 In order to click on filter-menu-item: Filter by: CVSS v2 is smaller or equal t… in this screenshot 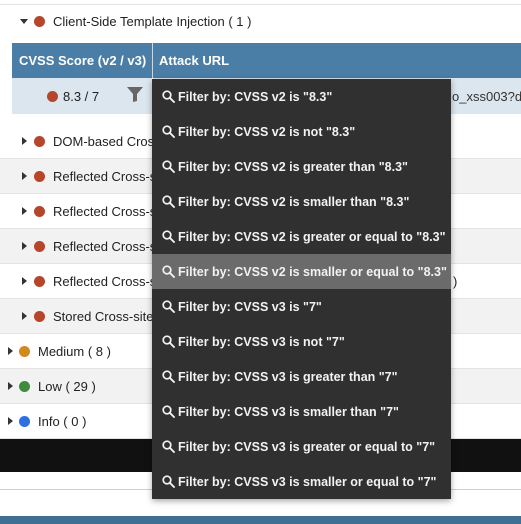, I will do `click(301, 271)`.